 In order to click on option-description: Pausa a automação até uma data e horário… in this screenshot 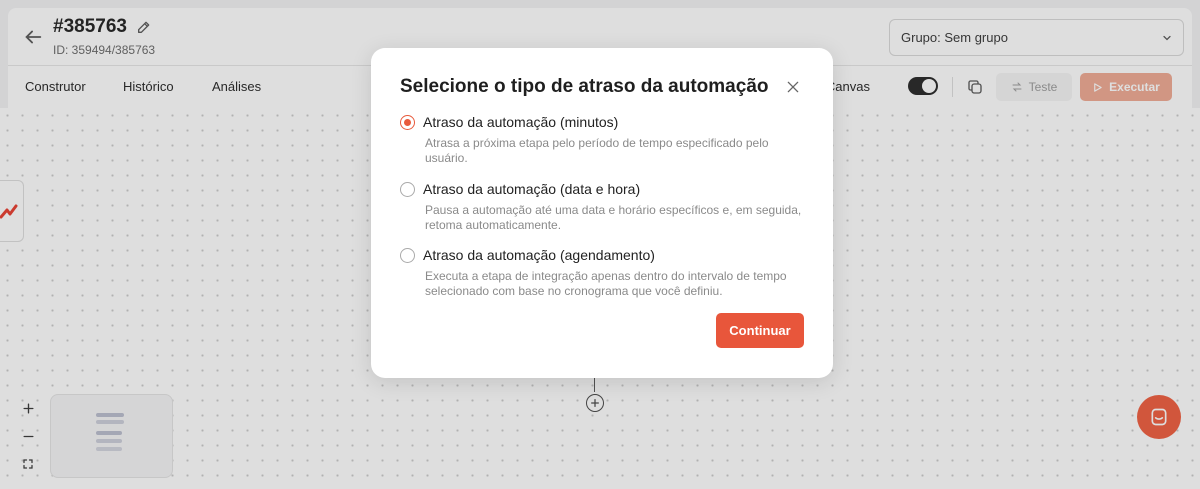, I will do `click(613, 217)`.